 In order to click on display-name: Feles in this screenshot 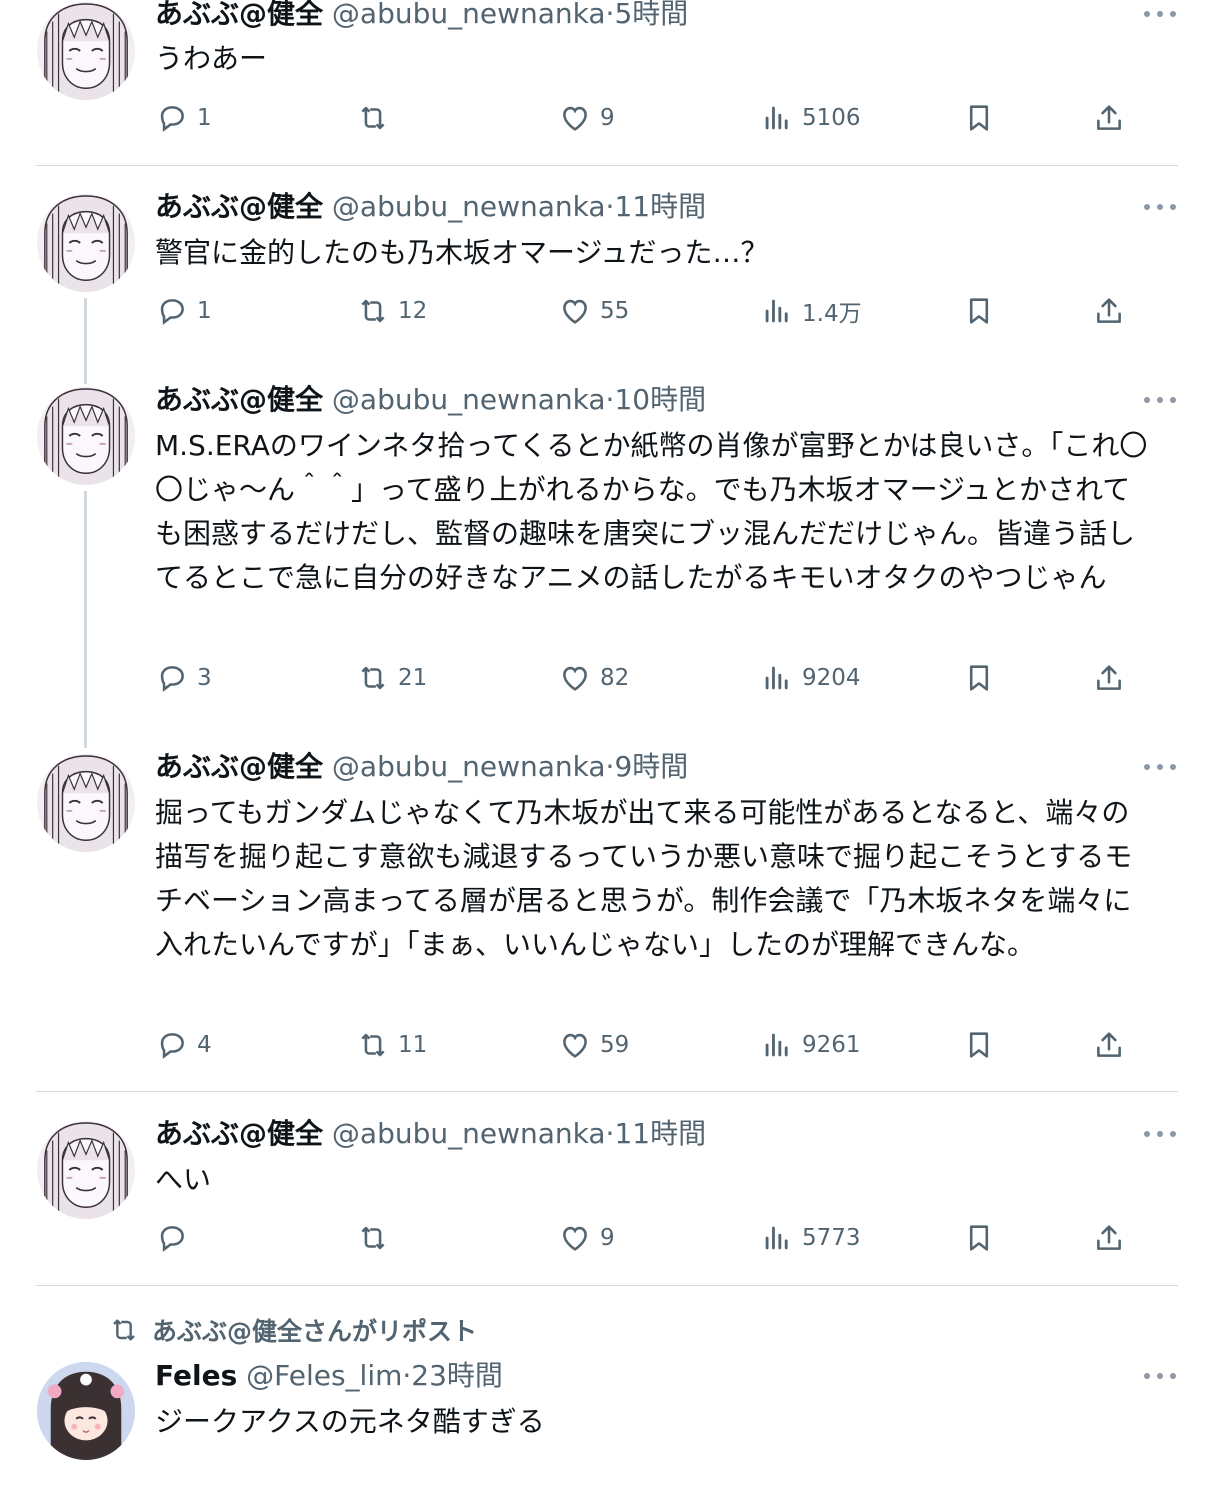, I will do `click(196, 1375)`.